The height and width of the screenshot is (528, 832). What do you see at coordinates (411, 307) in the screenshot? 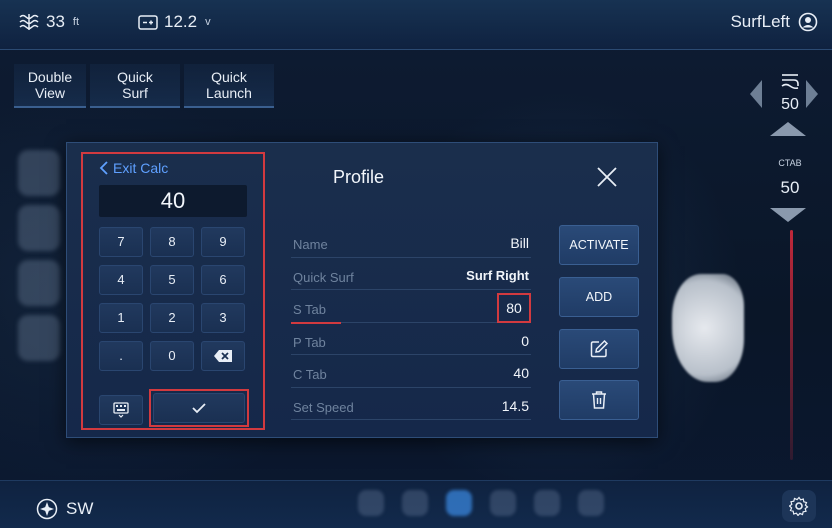
I see `field-row-s-tab: S Tab 80` at bounding box center [411, 307].